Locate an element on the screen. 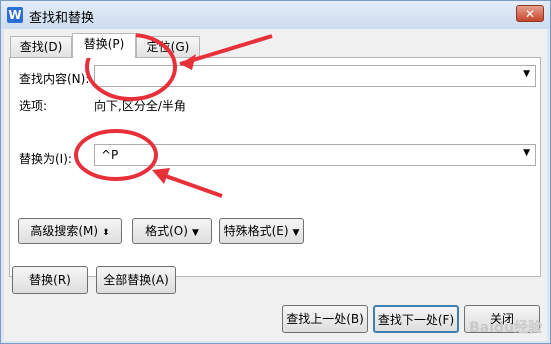 This screenshot has width=551, height=344. options-label: 选项: is located at coordinates (33, 106).